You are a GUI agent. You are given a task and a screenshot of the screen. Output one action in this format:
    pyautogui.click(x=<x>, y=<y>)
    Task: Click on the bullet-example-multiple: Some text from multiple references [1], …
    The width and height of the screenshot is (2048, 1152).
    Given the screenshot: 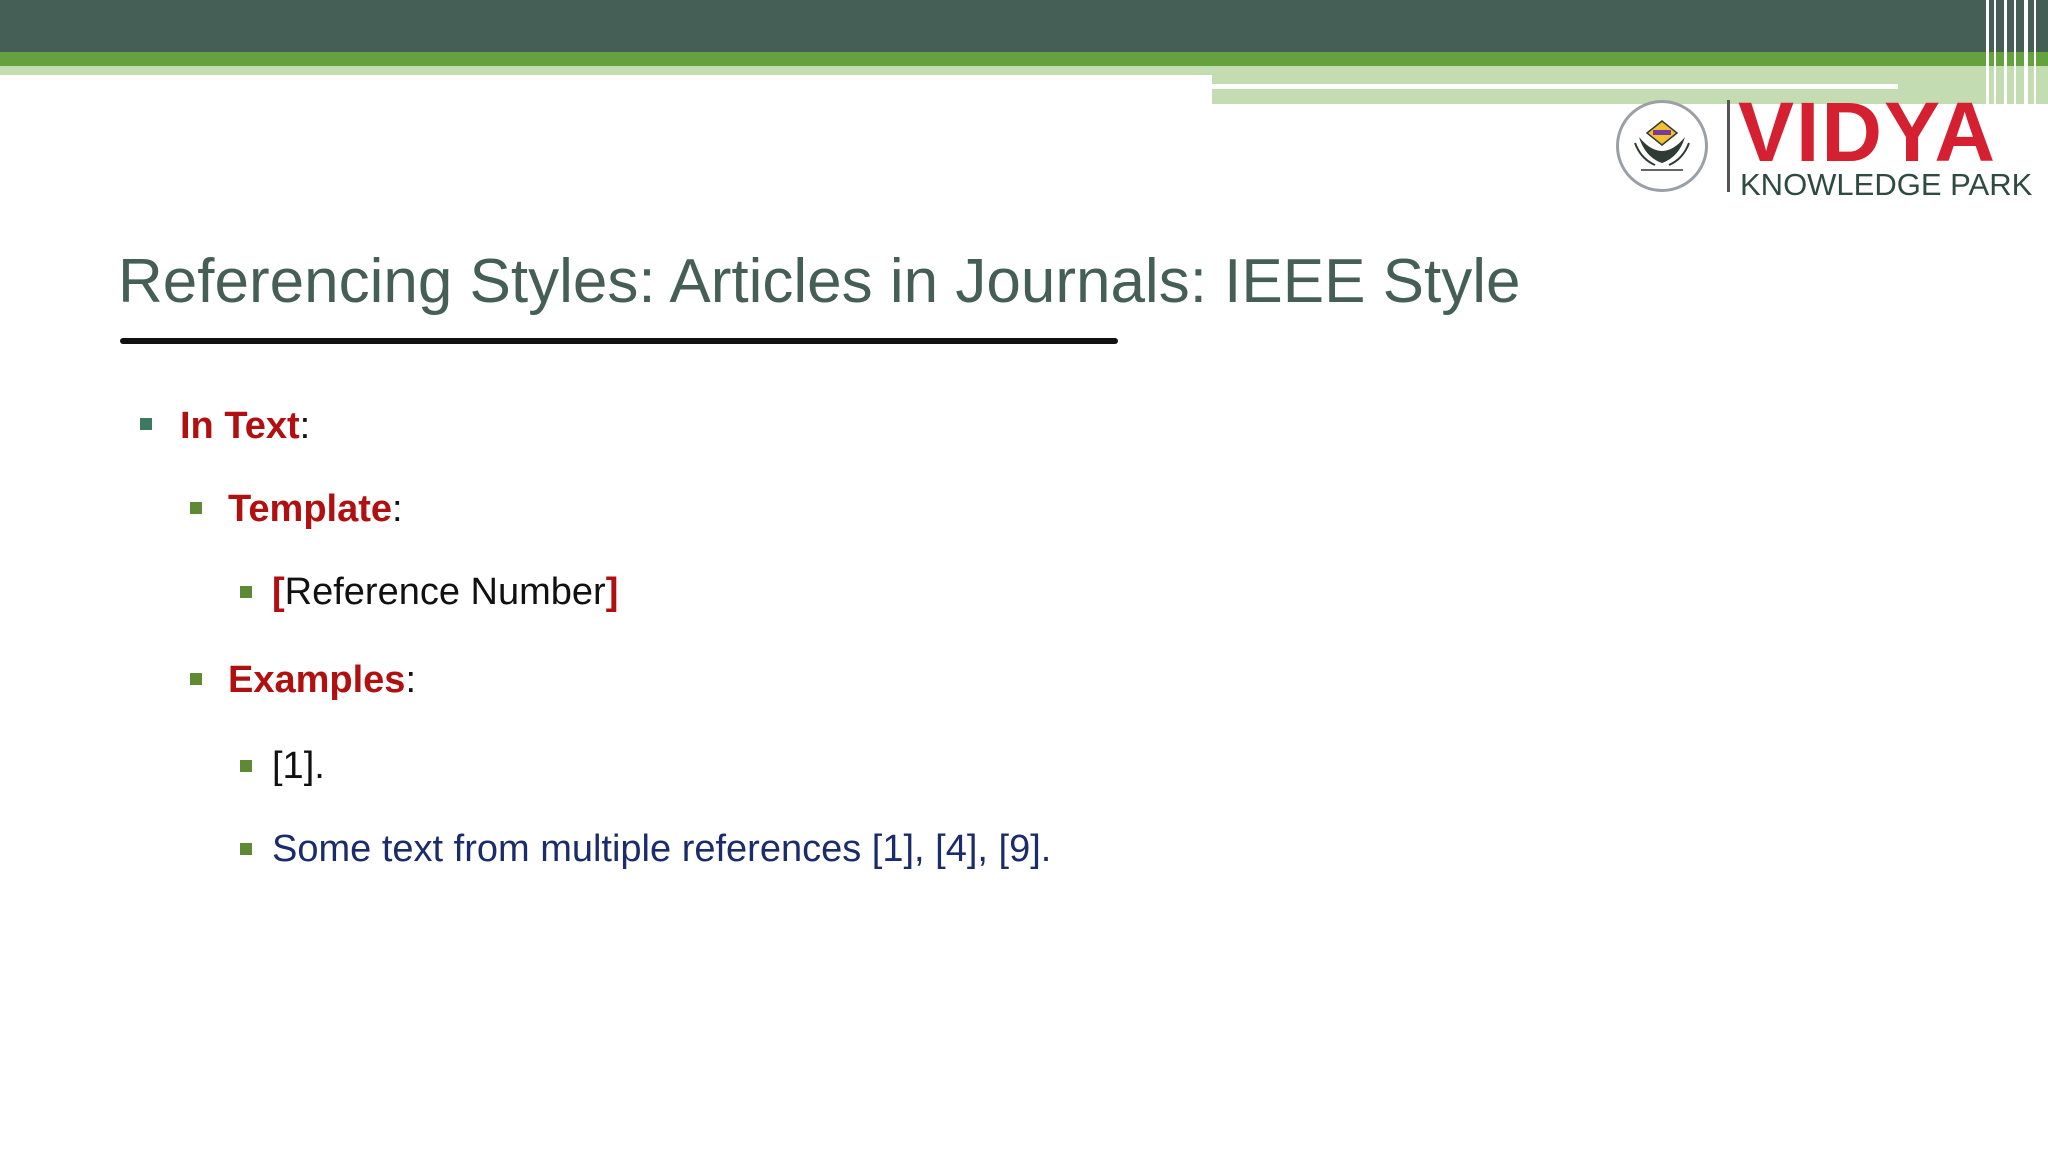 What is the action you would take?
    pyautogui.click(x=661, y=849)
    